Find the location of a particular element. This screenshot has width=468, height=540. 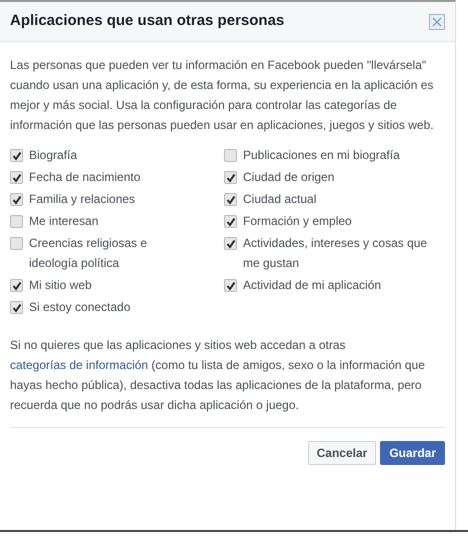

close-icon is located at coordinates (437, 21).